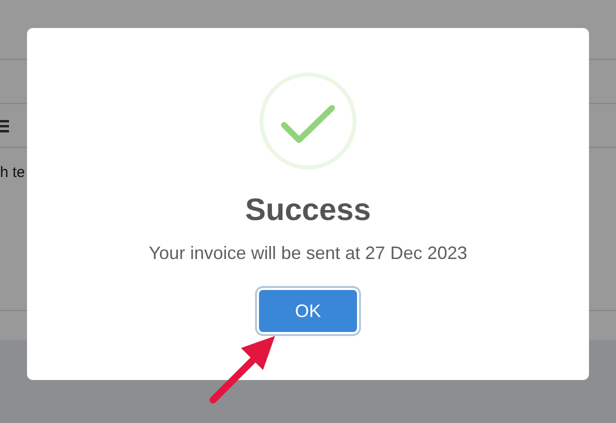 This screenshot has width=616, height=423. What do you see at coordinates (308, 121) in the screenshot?
I see `success-check-icon` at bounding box center [308, 121].